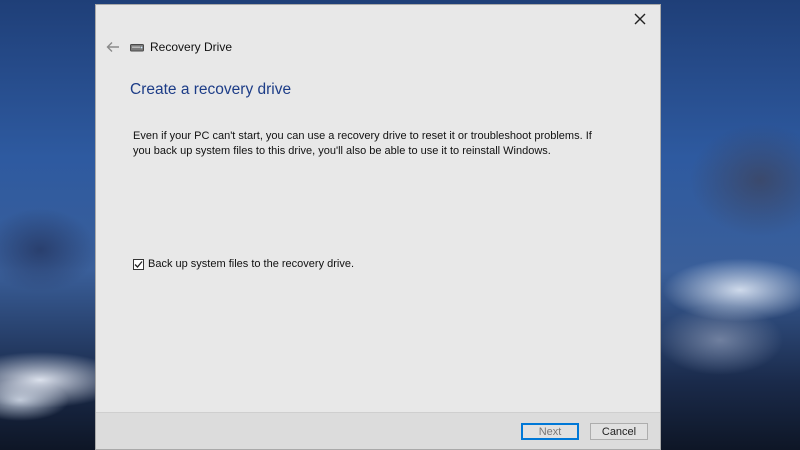 The image size is (800, 450). What do you see at coordinates (137, 47) in the screenshot?
I see `drive-icon` at bounding box center [137, 47].